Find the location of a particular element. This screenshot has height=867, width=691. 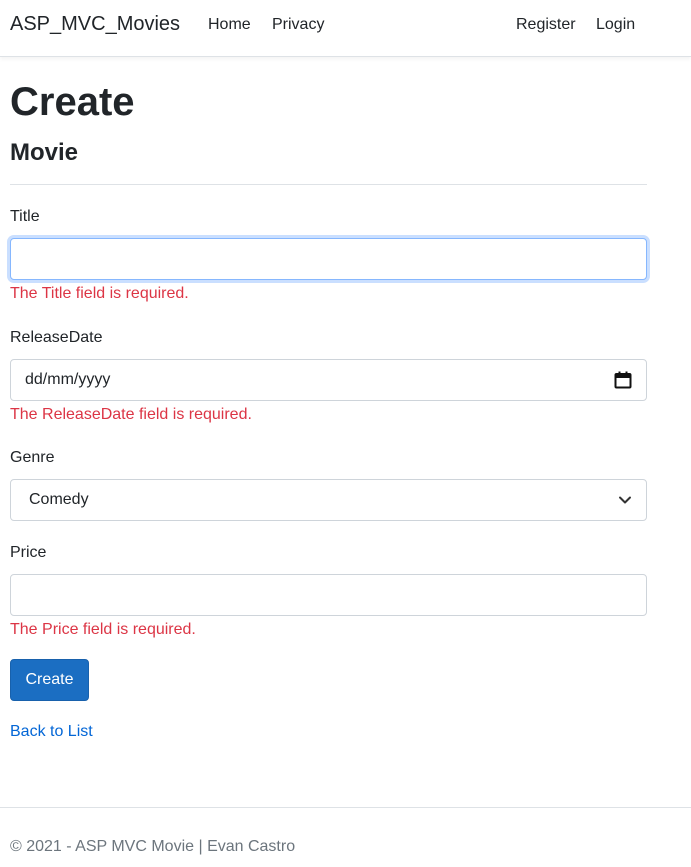

divider is located at coordinates (328, 184).